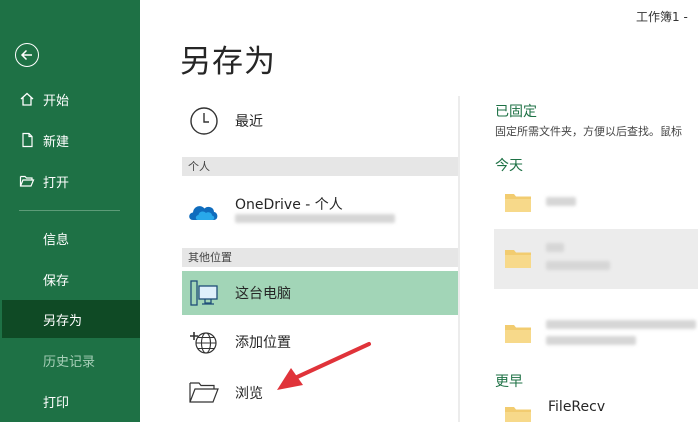  Describe the element at coordinates (249, 122) in the screenshot. I see `location-recent-label: 最近` at that location.